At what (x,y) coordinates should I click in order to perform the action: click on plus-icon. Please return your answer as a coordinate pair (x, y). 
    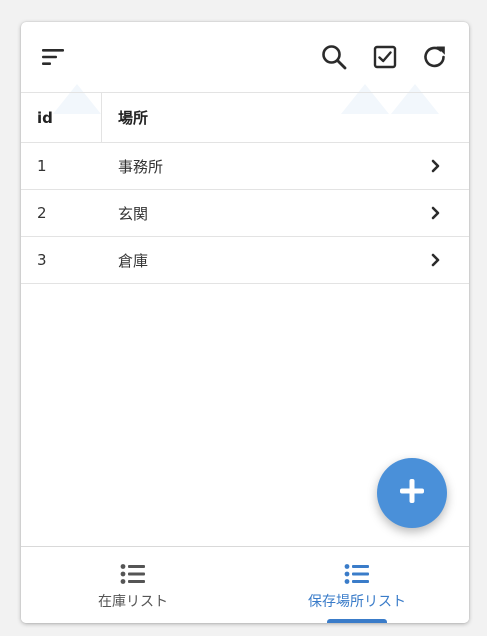
    Looking at the image, I should click on (412, 493).